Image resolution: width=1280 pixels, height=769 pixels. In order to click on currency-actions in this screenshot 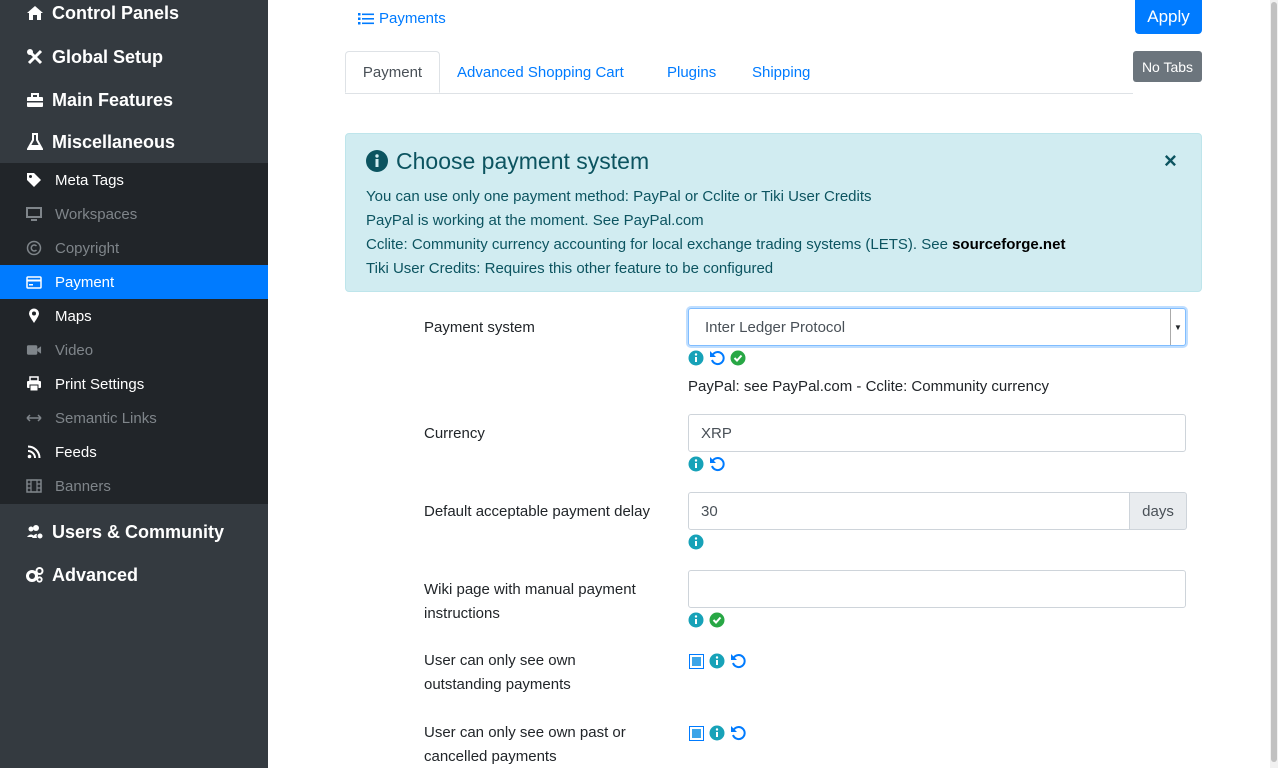, I will do `click(706, 464)`.